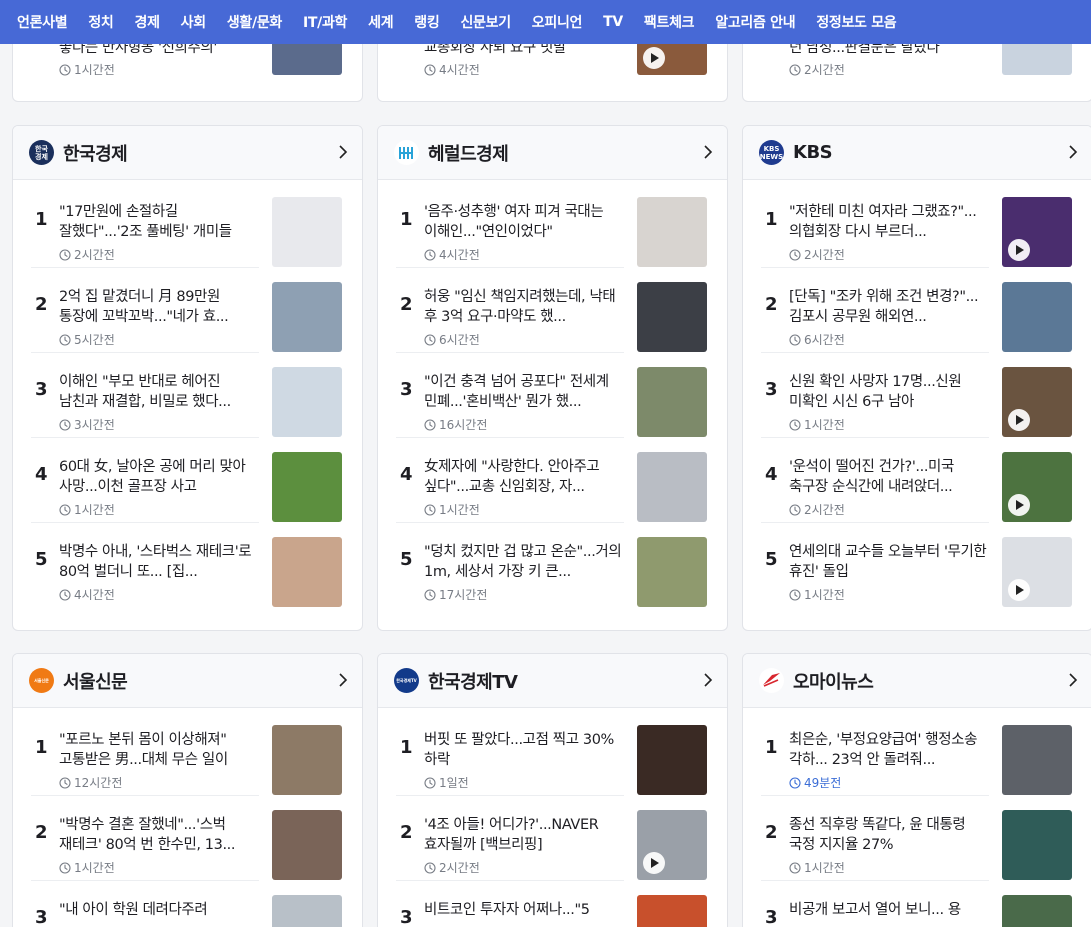 The height and width of the screenshot is (927, 1091). What do you see at coordinates (147, 22) in the screenshot?
I see `nav-item: 경제` at bounding box center [147, 22].